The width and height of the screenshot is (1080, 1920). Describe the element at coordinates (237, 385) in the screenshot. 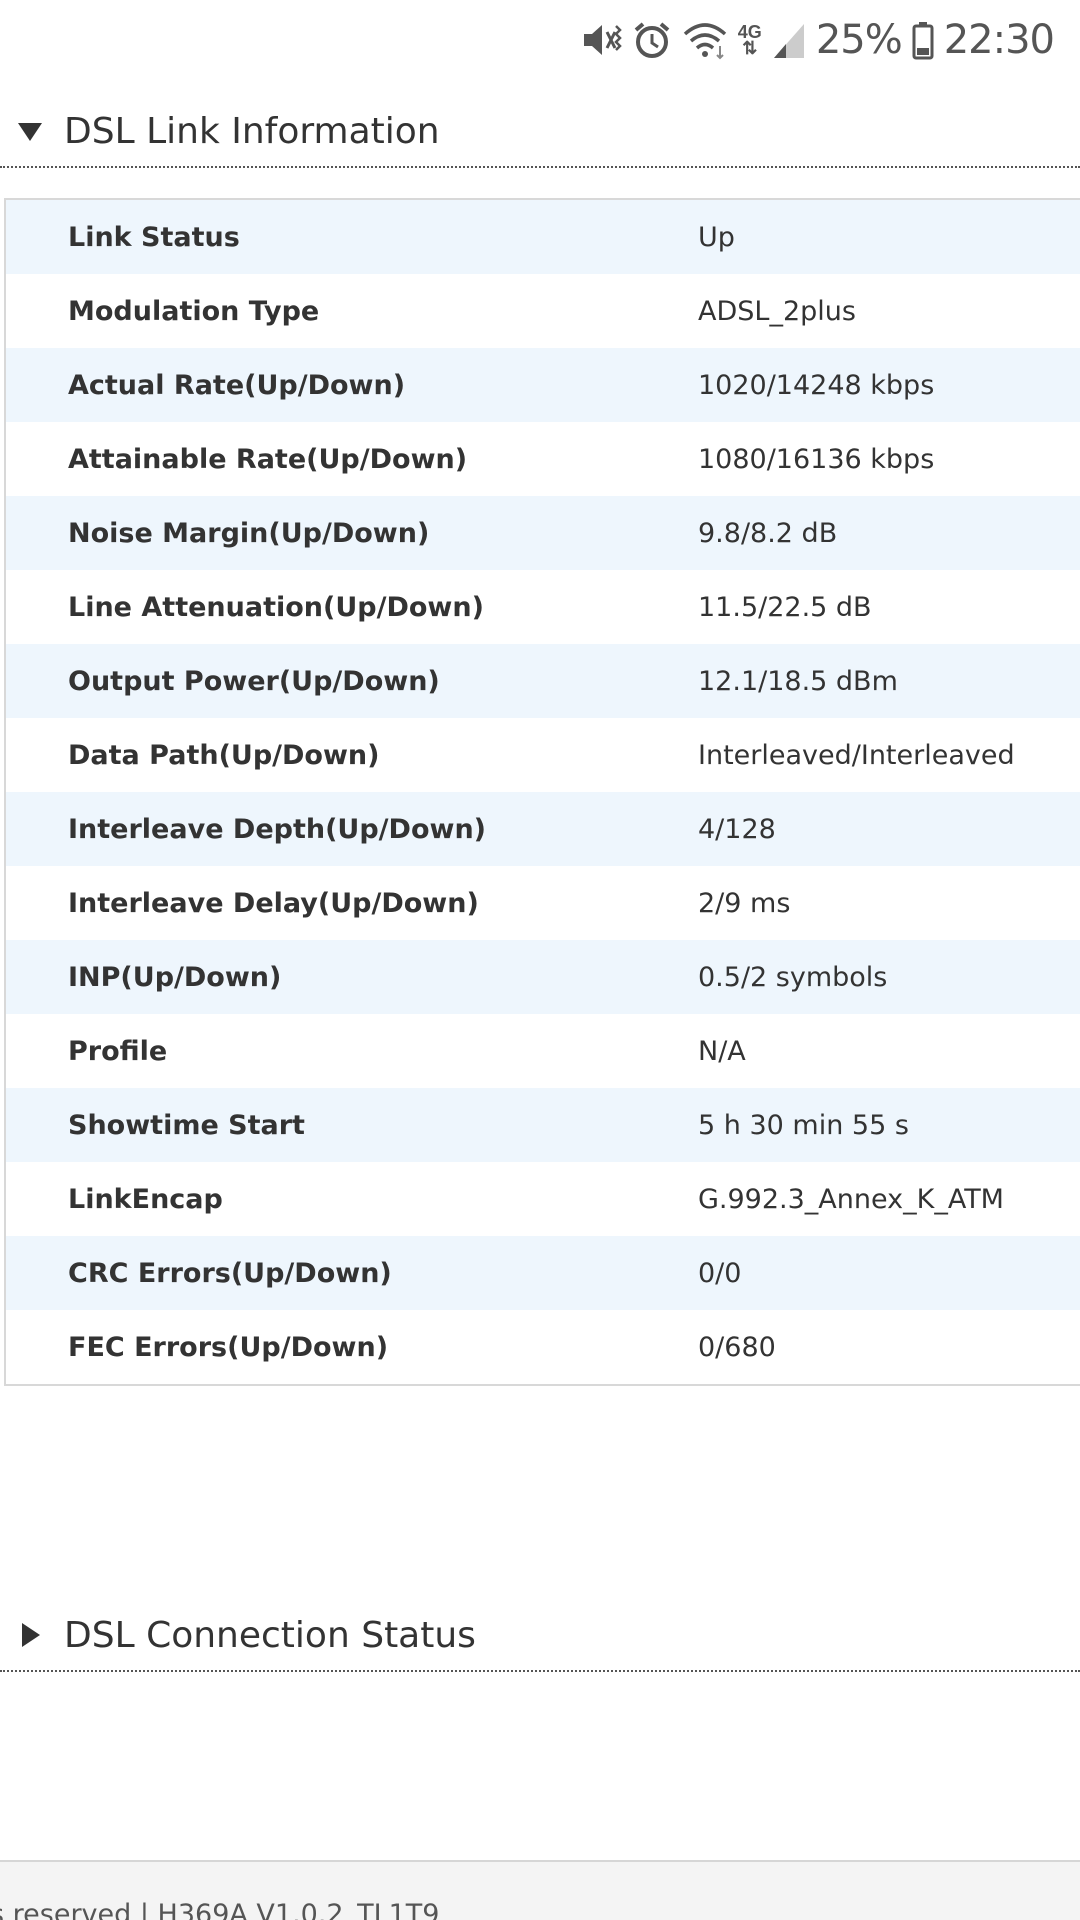

I see `row-label: Actual Rate(Up/Down)` at that location.